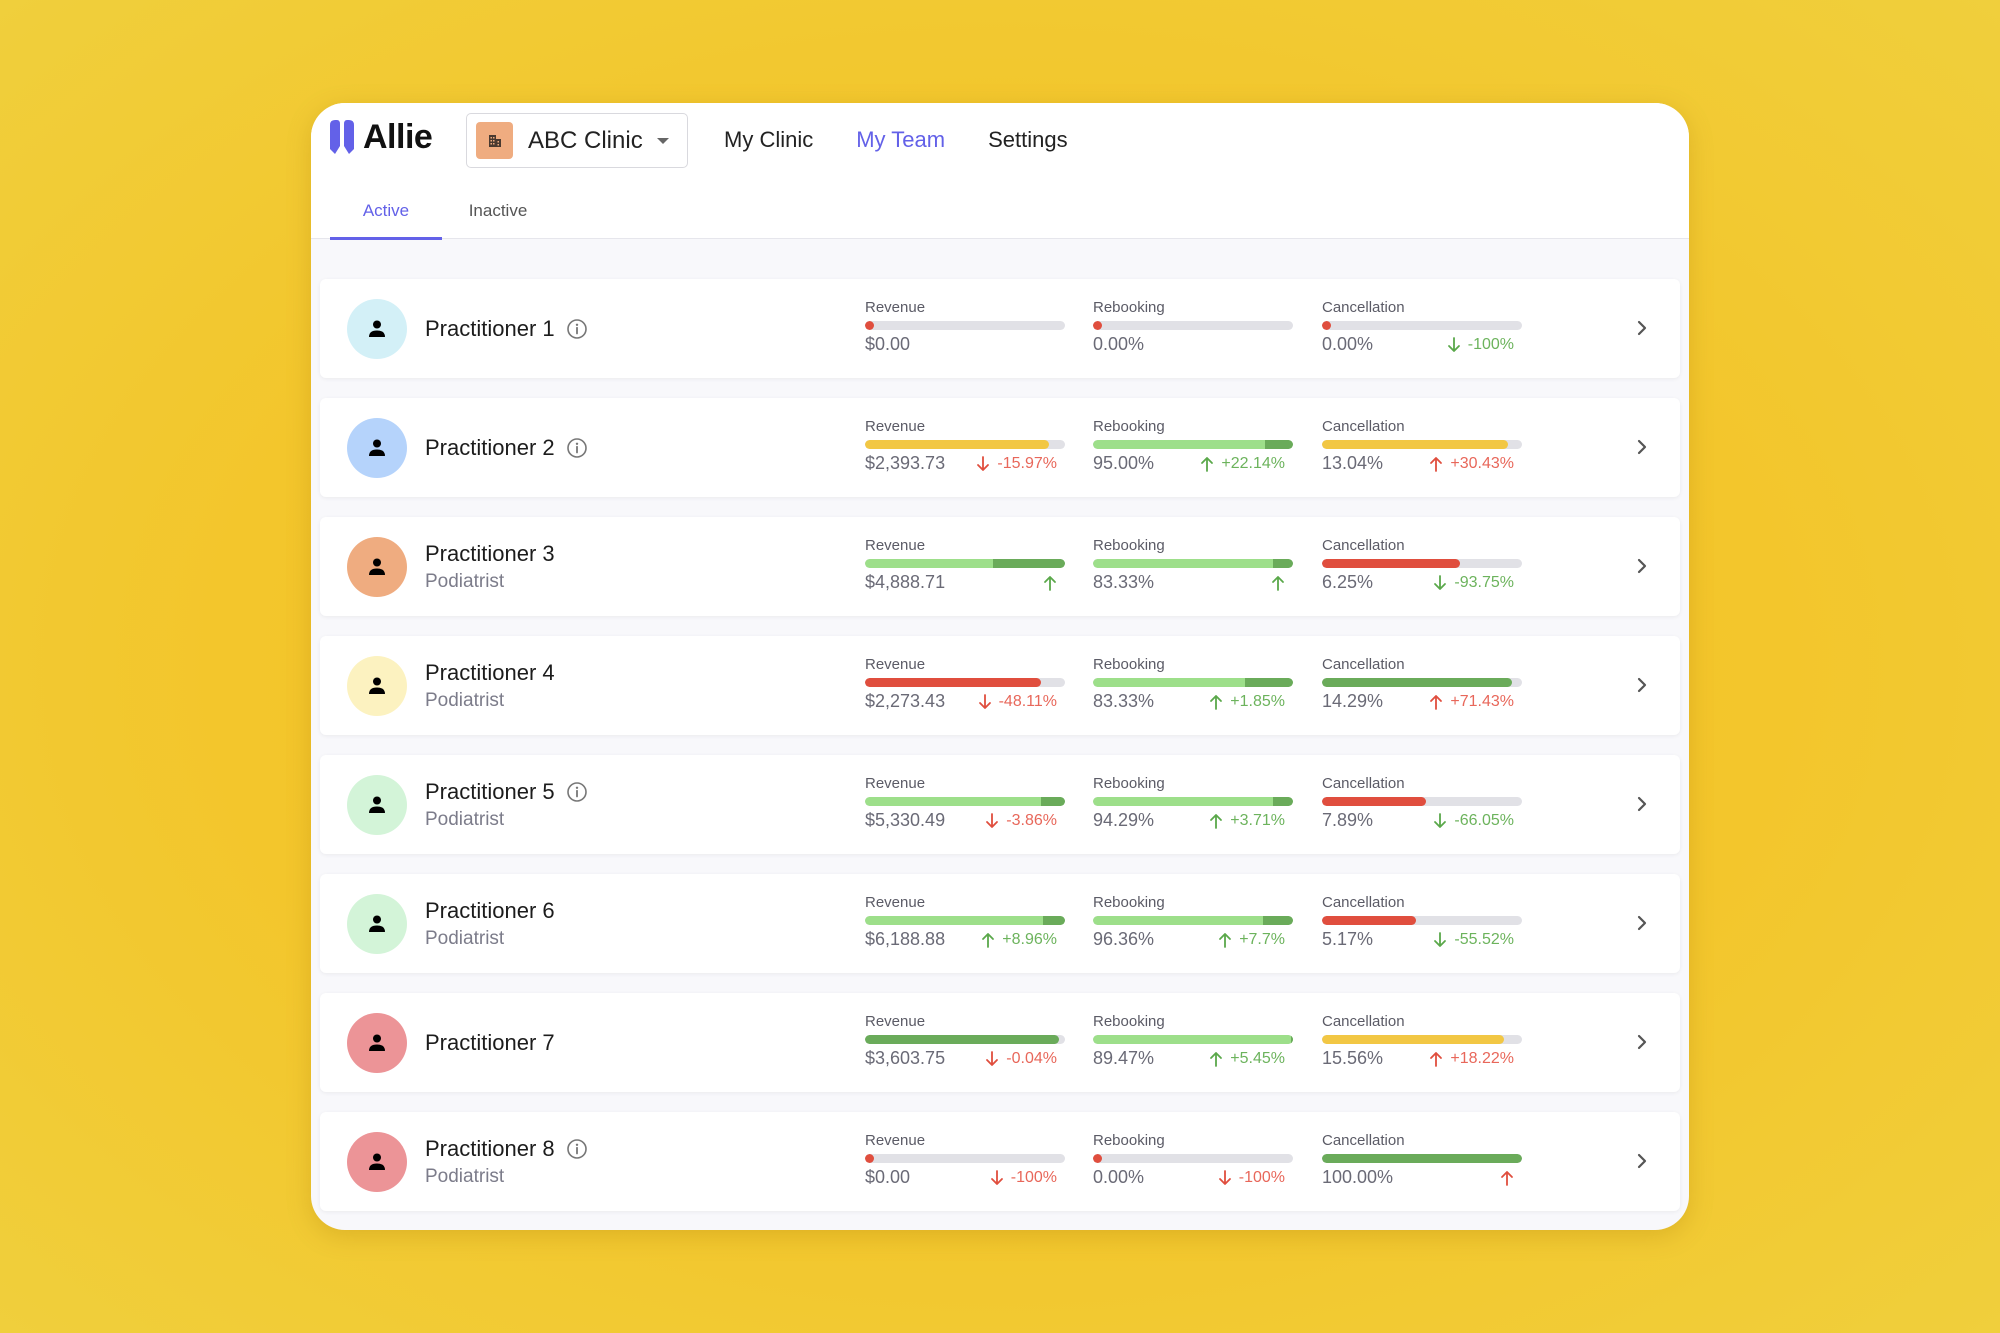 The width and height of the screenshot is (2000, 1333). Describe the element at coordinates (1471, 1059) in the screenshot. I see `metric-change: +18.22%` at that location.